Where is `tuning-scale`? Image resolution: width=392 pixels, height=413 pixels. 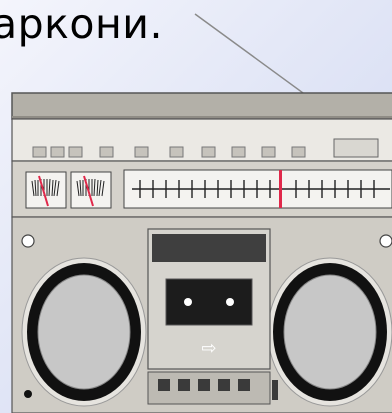
tuning-scale is located at coordinates (257, 189).